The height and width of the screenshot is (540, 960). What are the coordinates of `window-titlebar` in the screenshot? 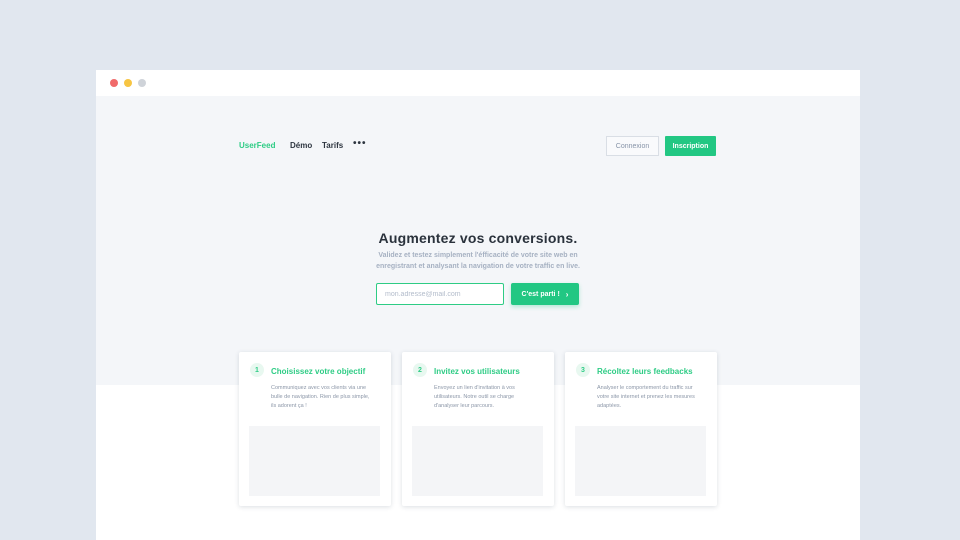 It's located at (478, 83).